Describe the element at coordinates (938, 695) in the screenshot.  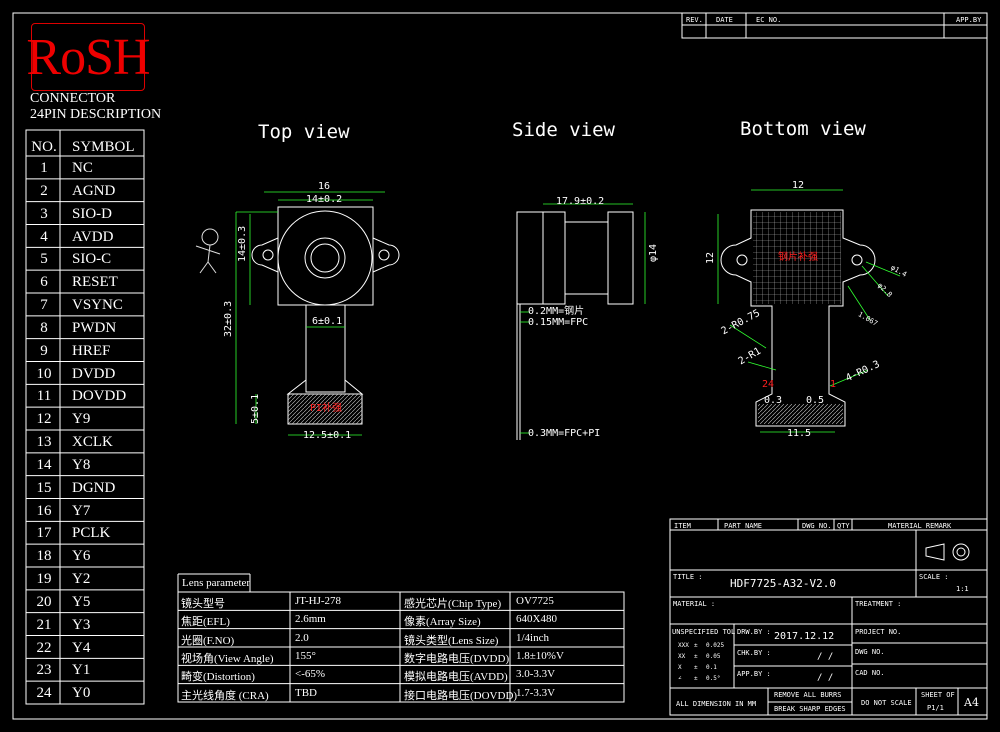
I see `sheet-label: SHEET OF` at that location.